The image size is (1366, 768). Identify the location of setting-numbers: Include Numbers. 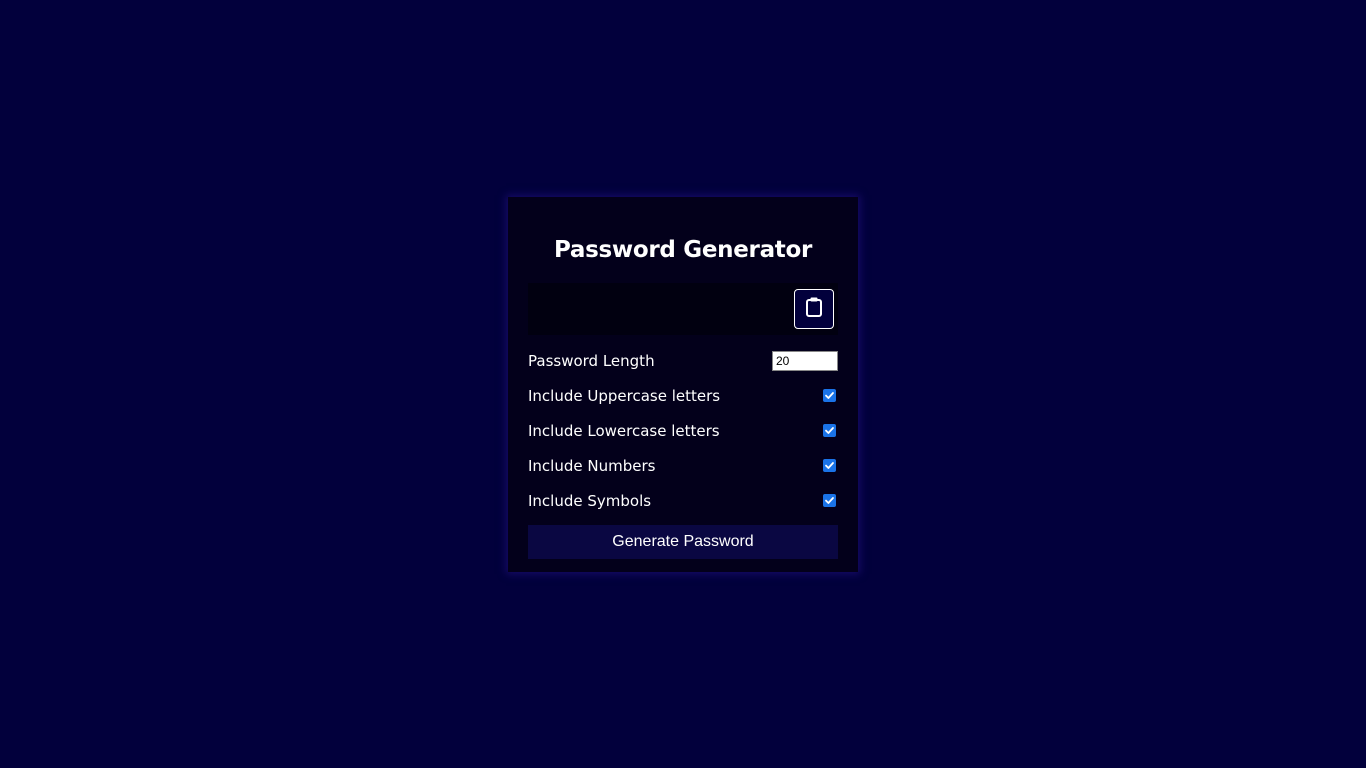
(683, 465).